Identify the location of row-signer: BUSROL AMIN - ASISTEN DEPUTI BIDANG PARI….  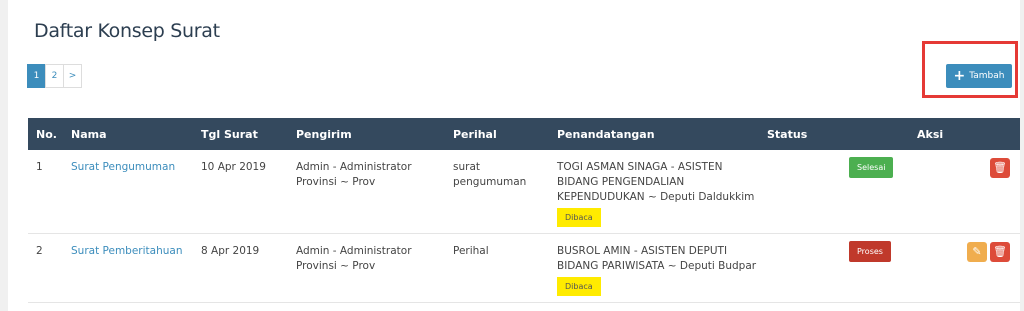
(657, 258).